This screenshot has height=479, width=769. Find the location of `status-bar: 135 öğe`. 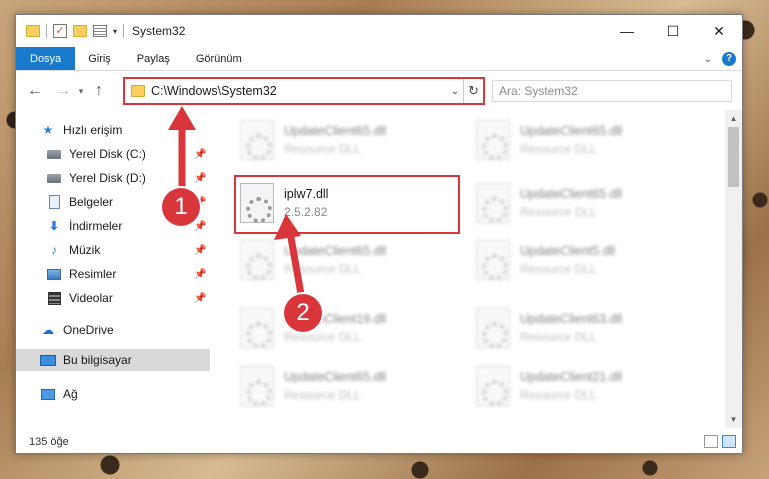

status-bar: 135 öğe is located at coordinates (379, 442).